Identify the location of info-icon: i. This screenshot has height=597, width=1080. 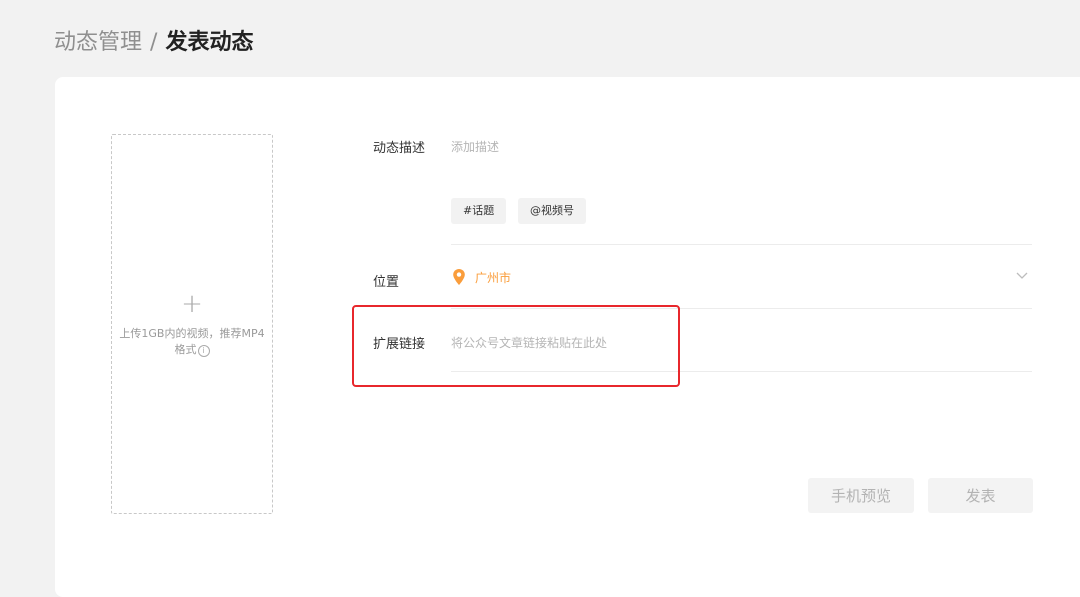
(203, 351).